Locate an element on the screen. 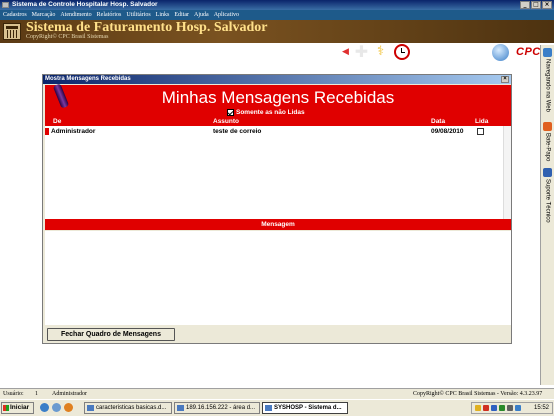 This screenshot has height=416, width=554. message-section-header: Mensagem is located at coordinates (278, 224).